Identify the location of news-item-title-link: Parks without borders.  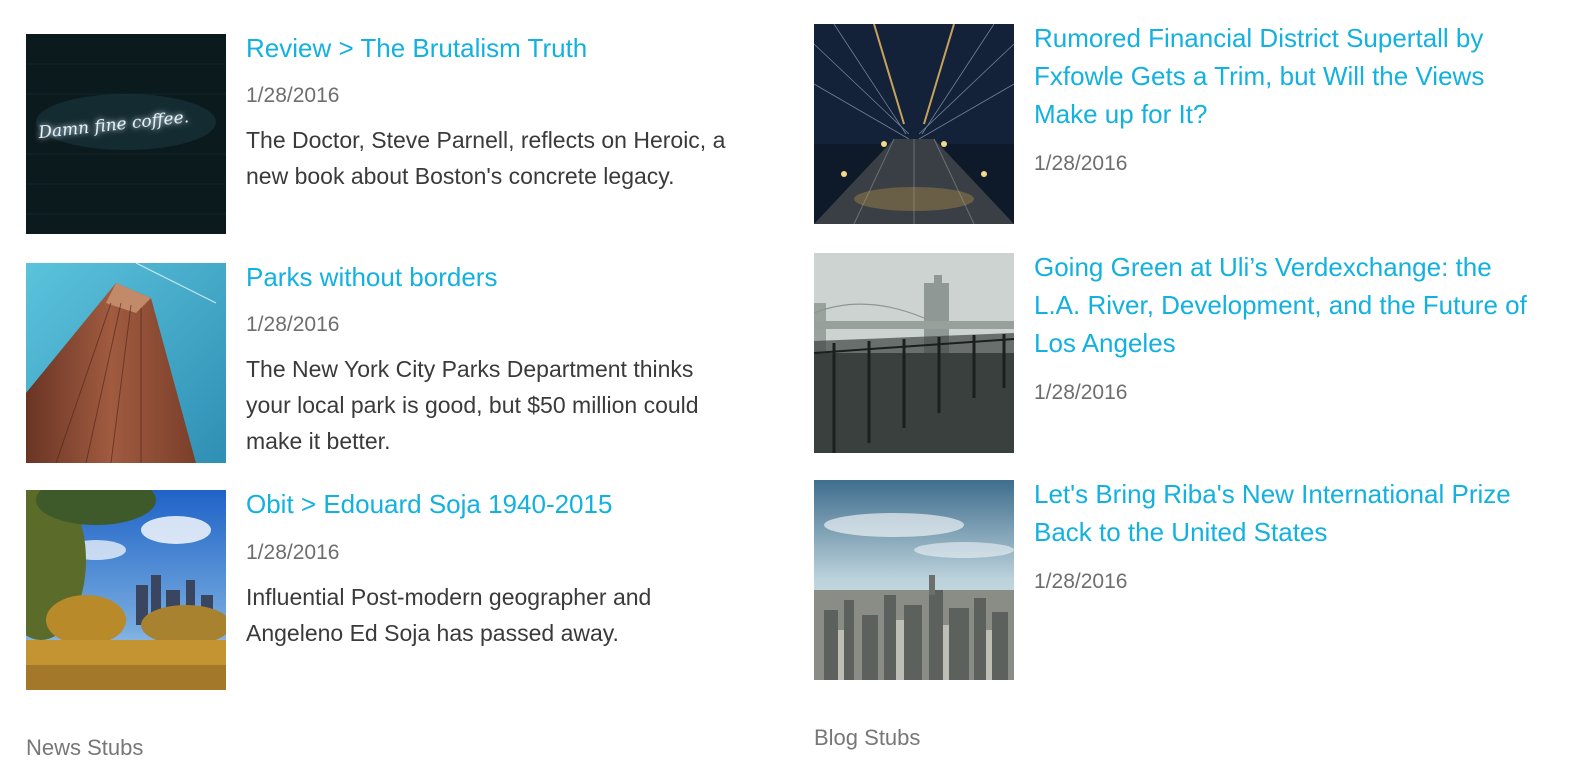
(486, 277).